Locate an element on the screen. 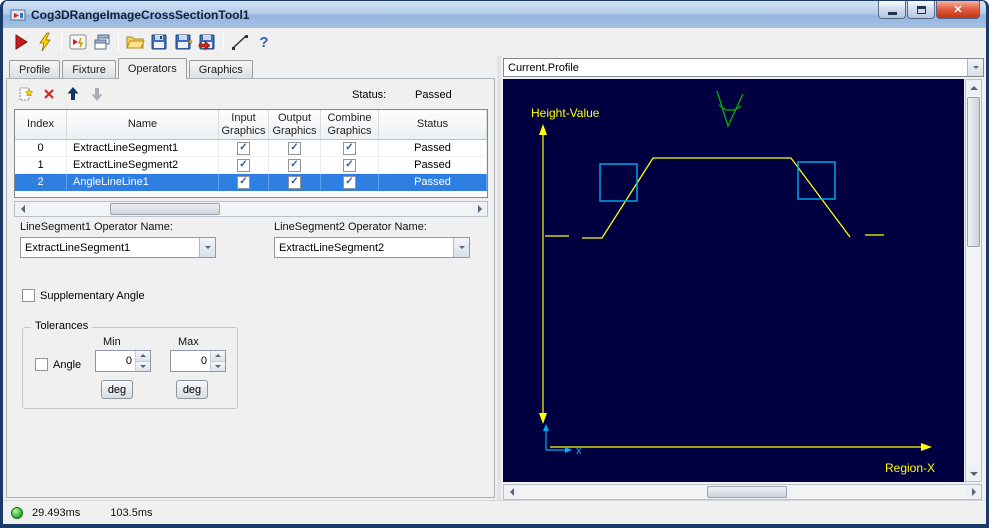 This screenshot has height=528, width=989. max-unit-button: deg is located at coordinates (192, 389).